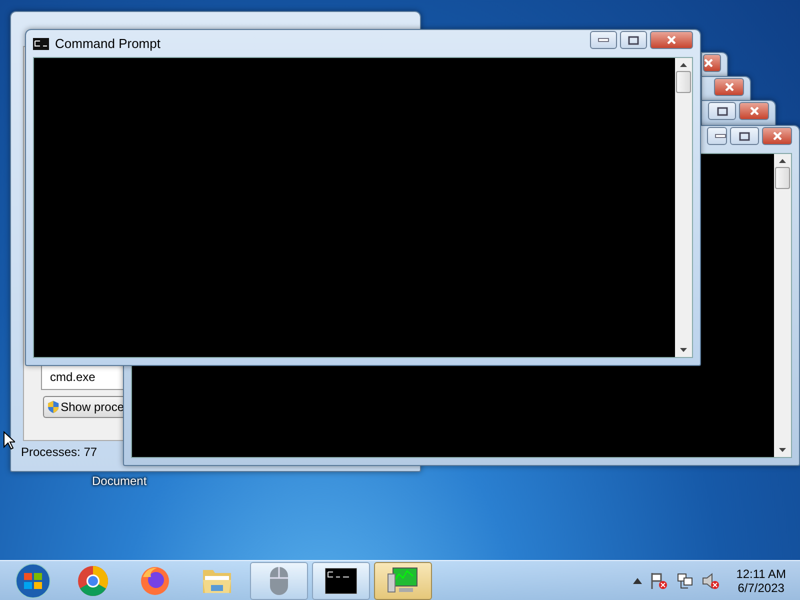 Image resolution: width=800 pixels, height=600 pixels. I want to click on desktop-icon-label: Document, so click(119, 481).